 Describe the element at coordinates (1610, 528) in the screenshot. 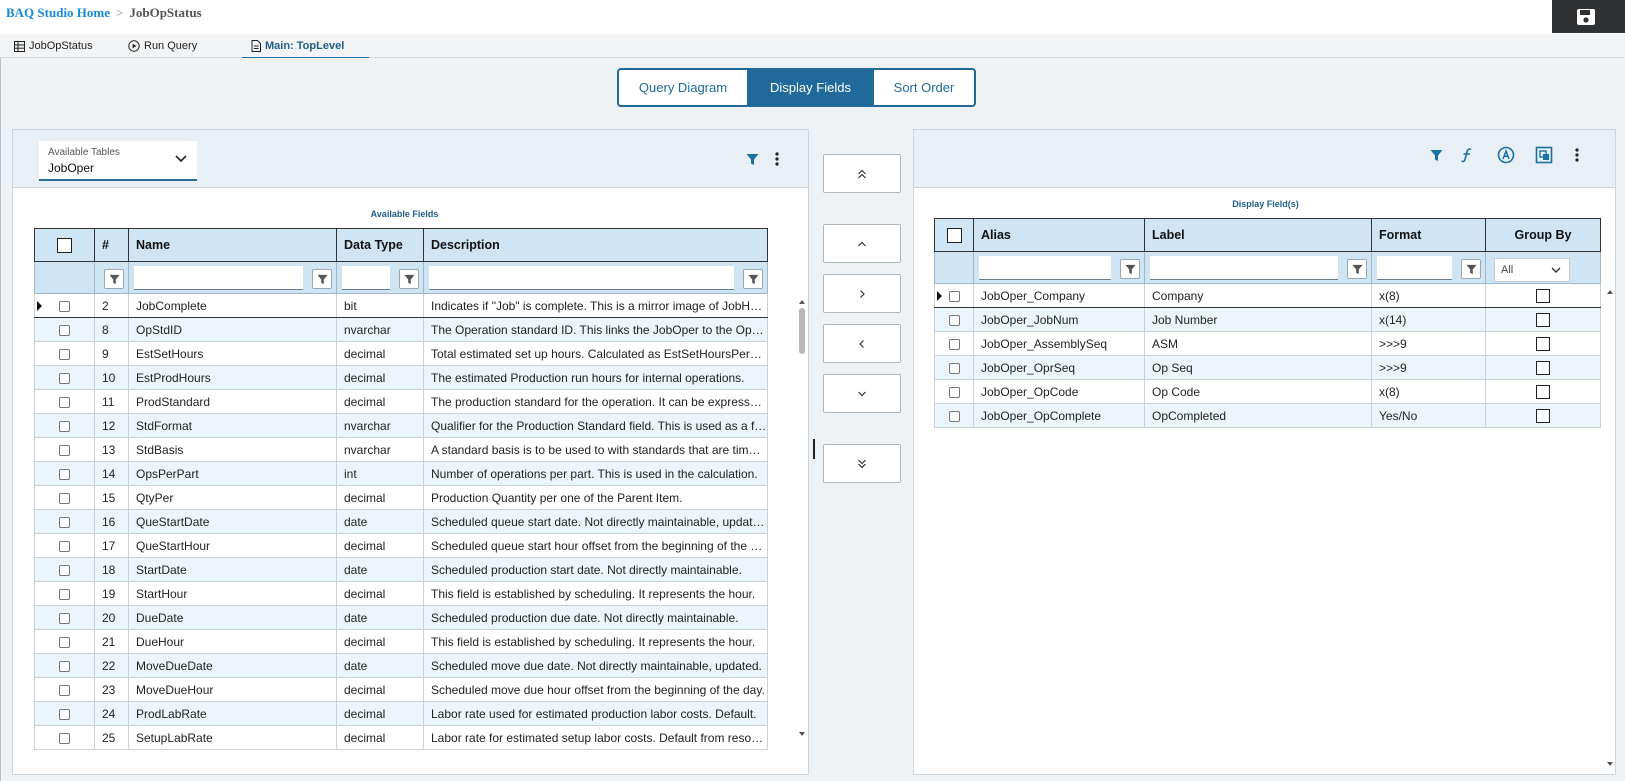

I see `display-grid-scrollbar` at that location.